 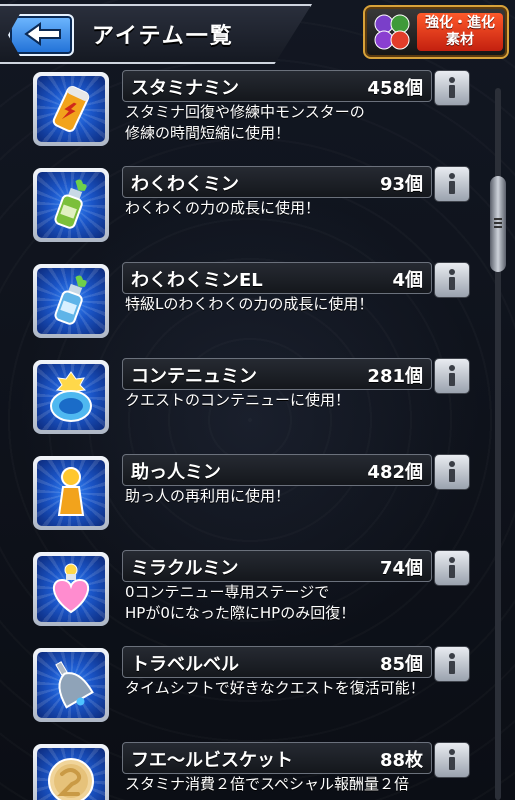 I want to click on item-count: 88枚, so click(x=401, y=760).